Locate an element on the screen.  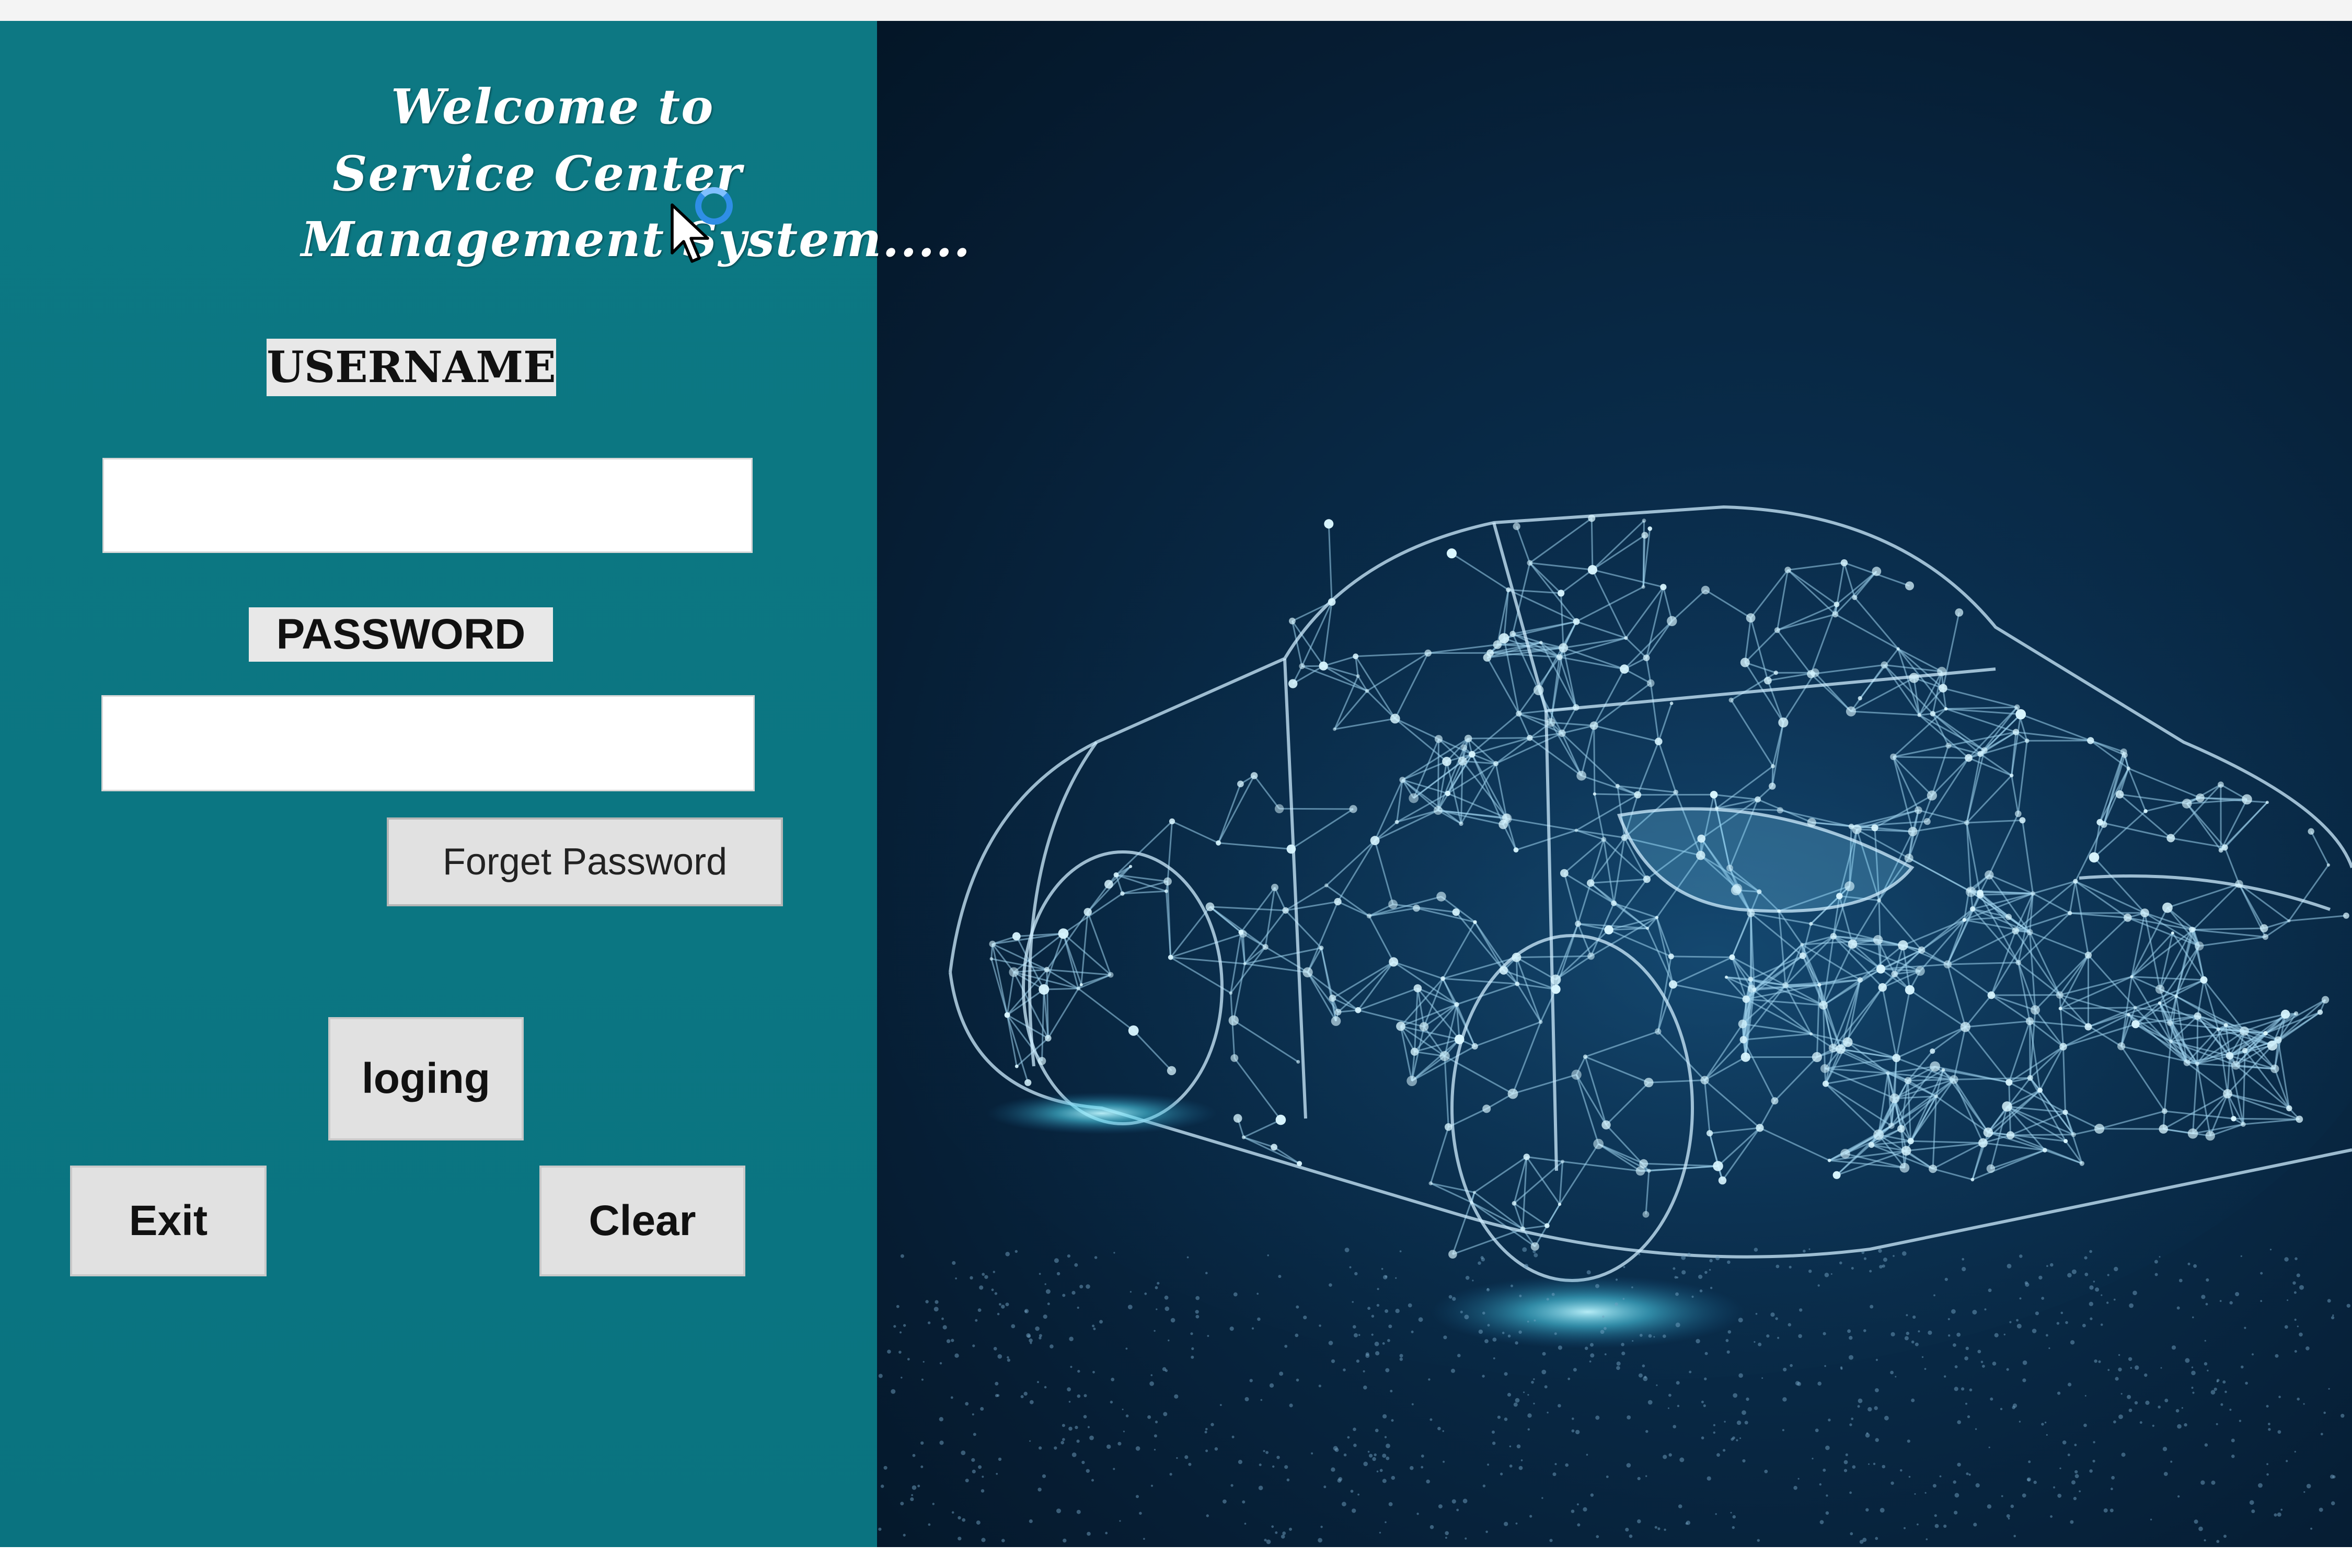
window-top-edge is located at coordinates (1176, 10).